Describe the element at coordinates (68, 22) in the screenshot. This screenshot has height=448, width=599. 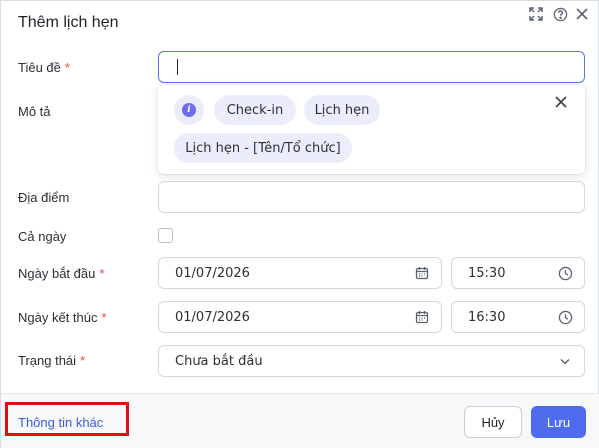
I see `dialog-title: Thêm lịch hẹn` at that location.